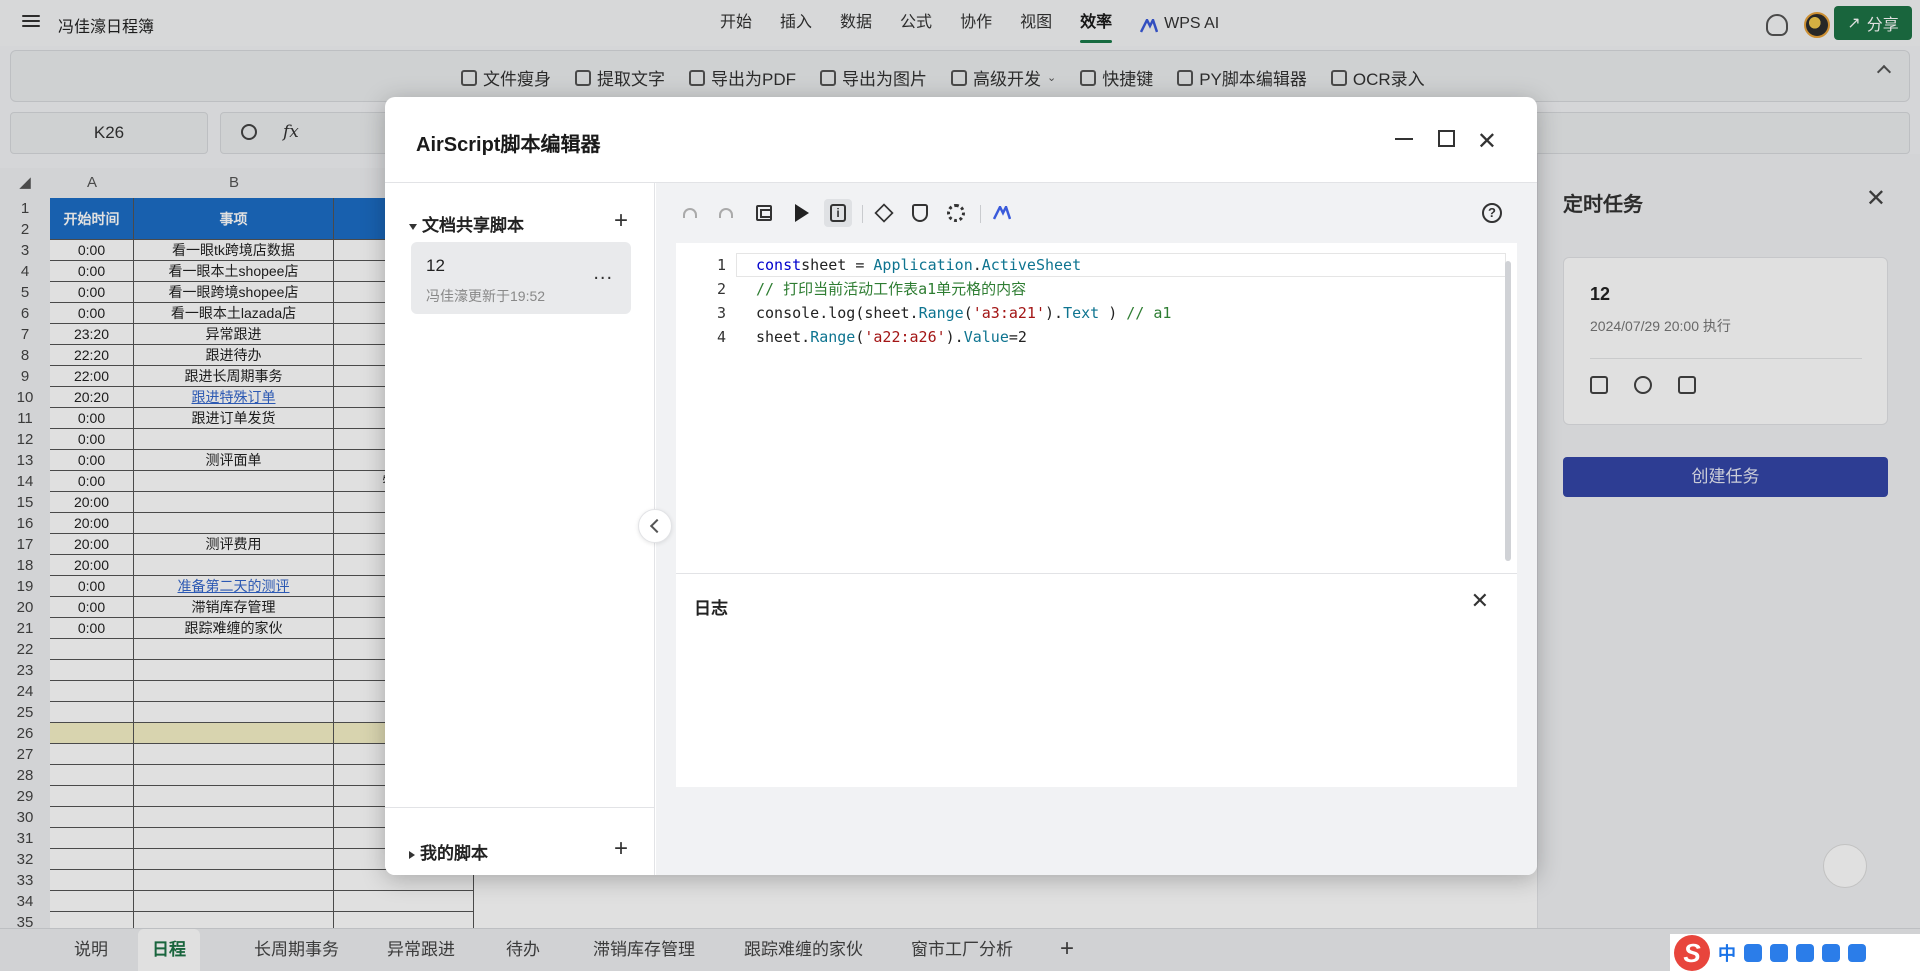  I want to click on log-title: 日志, so click(711, 608).